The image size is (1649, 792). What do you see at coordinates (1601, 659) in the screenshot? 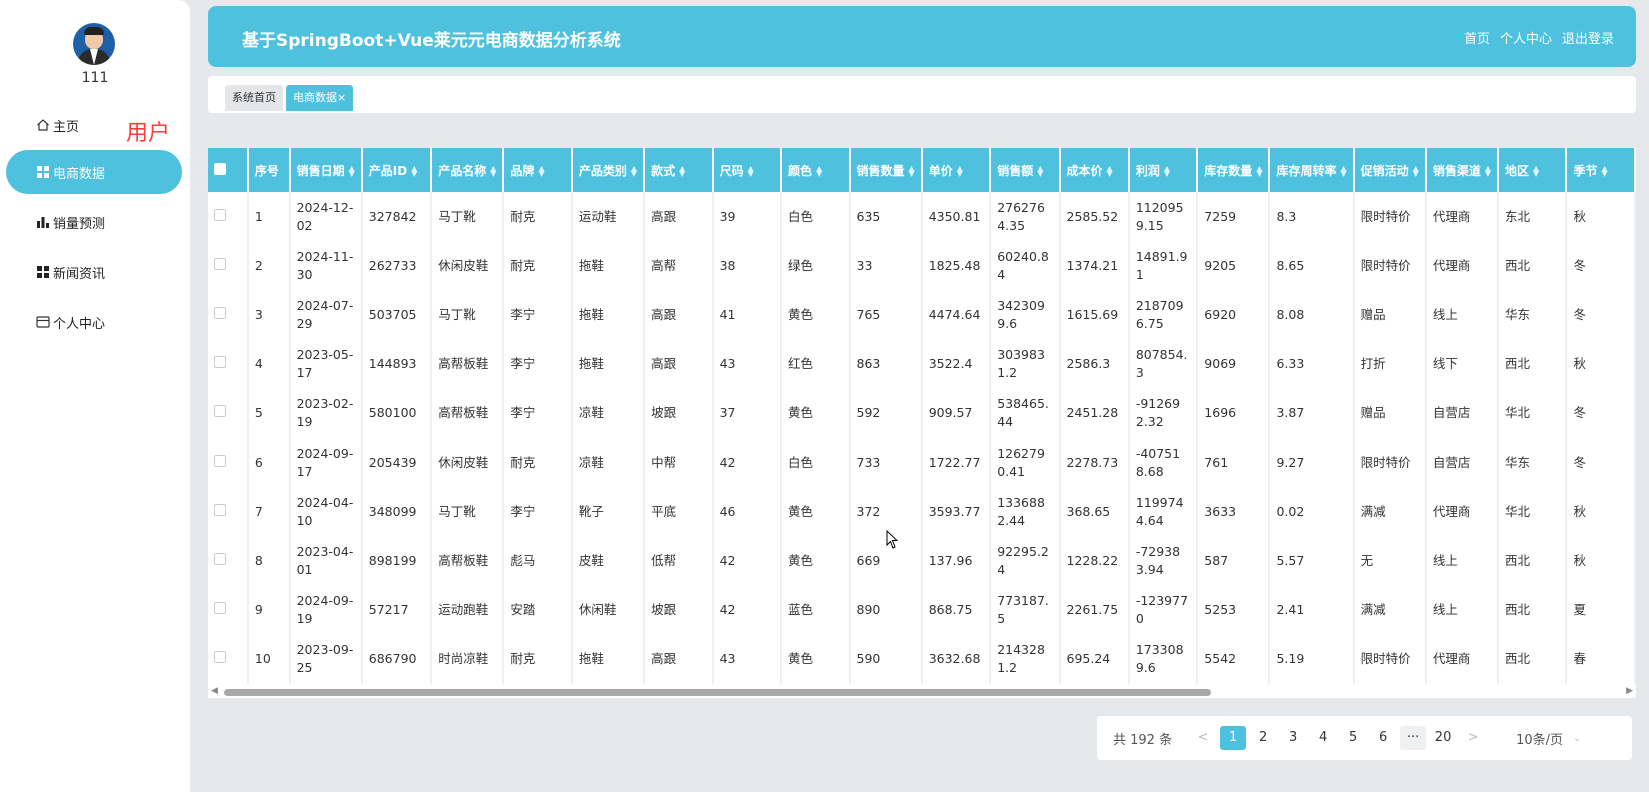
I see `table-cell: 春` at bounding box center [1601, 659].